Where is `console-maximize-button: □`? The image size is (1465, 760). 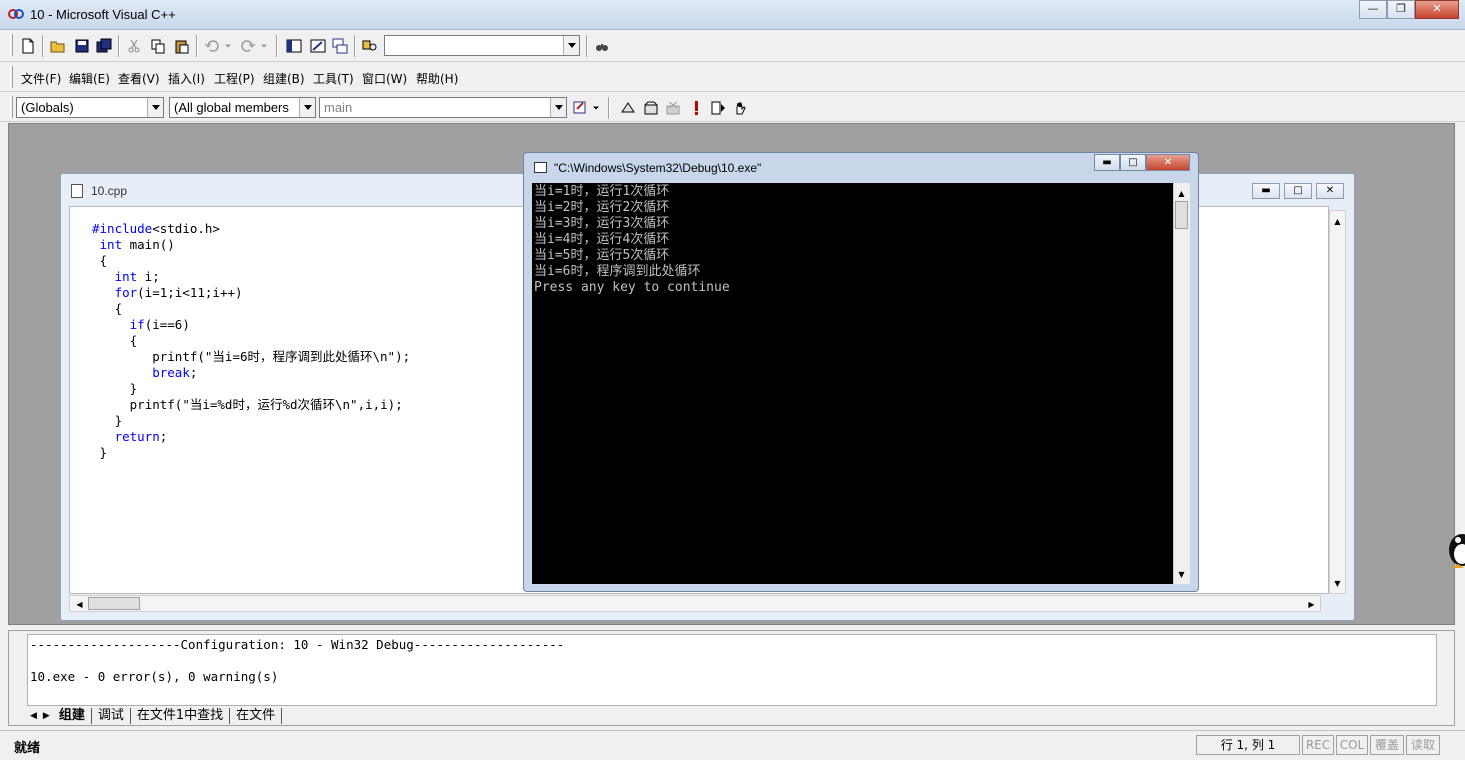 console-maximize-button: □ is located at coordinates (1133, 162).